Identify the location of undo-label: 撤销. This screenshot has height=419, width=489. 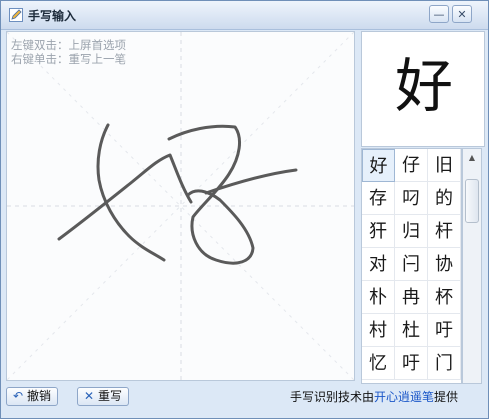
(39, 396).